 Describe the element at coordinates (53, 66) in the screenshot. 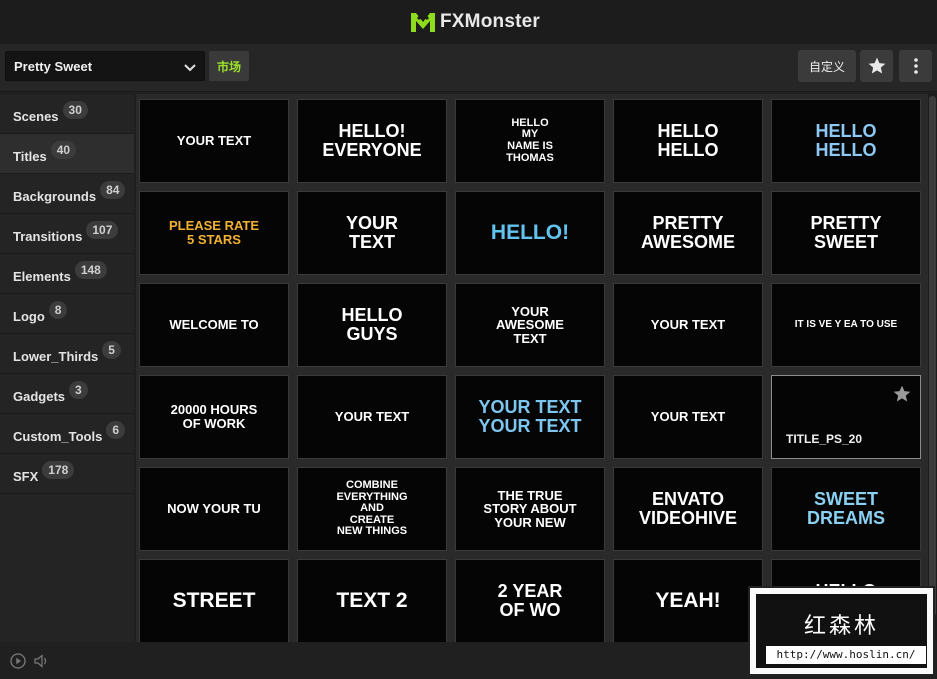

I see `preset-dropdown-value: Pretty Sweet` at that location.